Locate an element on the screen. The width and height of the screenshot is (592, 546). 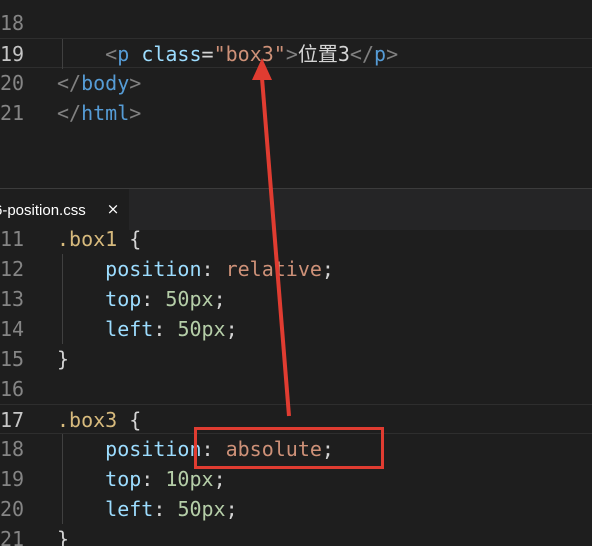
tab-label: 6-position.css is located at coordinates (43, 210).